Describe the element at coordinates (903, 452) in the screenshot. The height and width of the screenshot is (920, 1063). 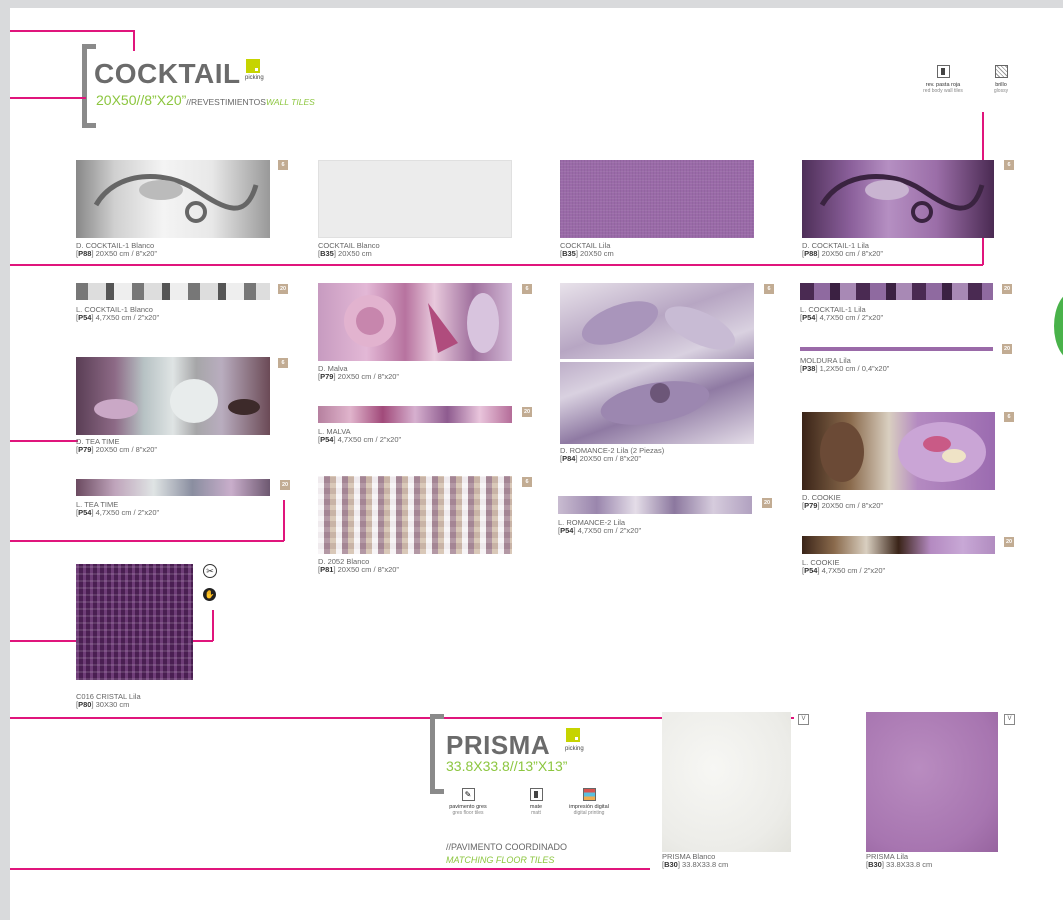
I see `macaron-picture` at that location.